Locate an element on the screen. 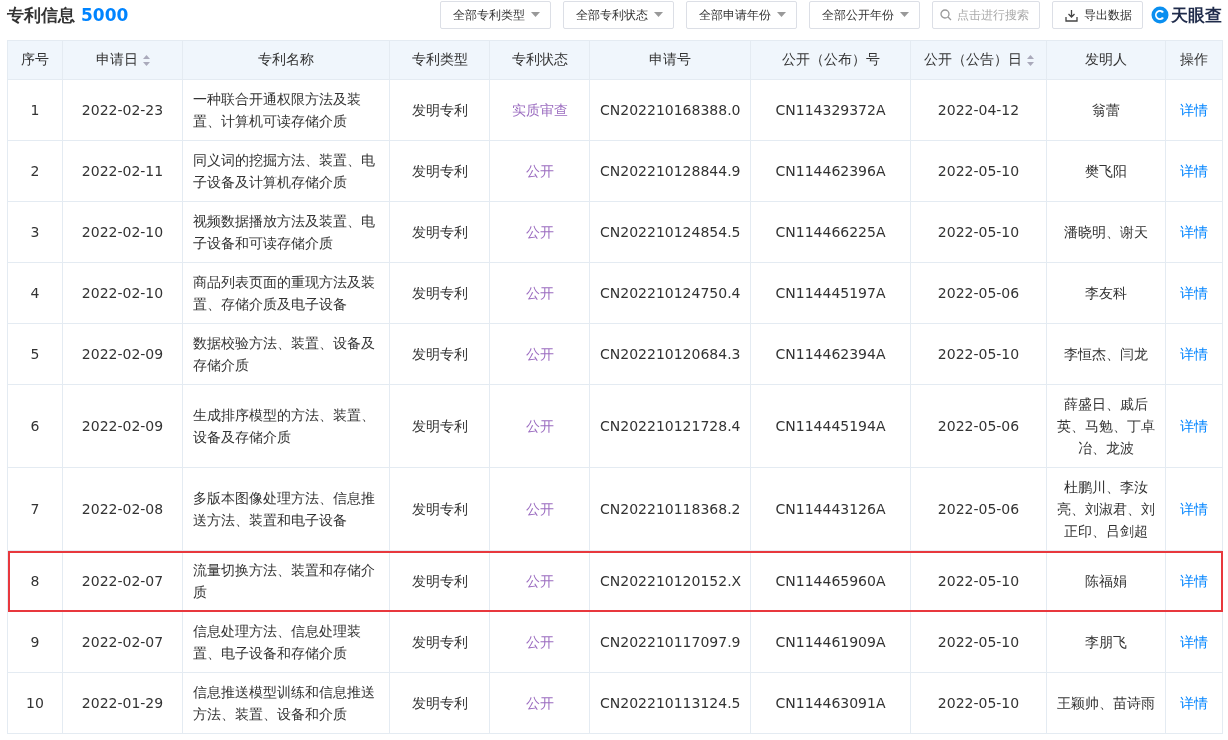  table-cell: 3 is located at coordinates (35, 232).